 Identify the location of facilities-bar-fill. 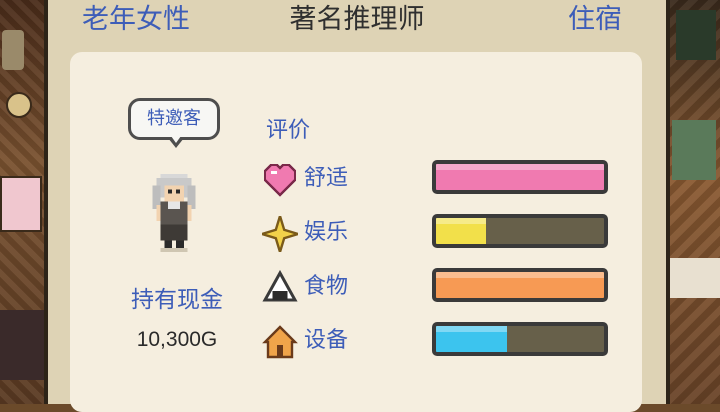
(471, 339).